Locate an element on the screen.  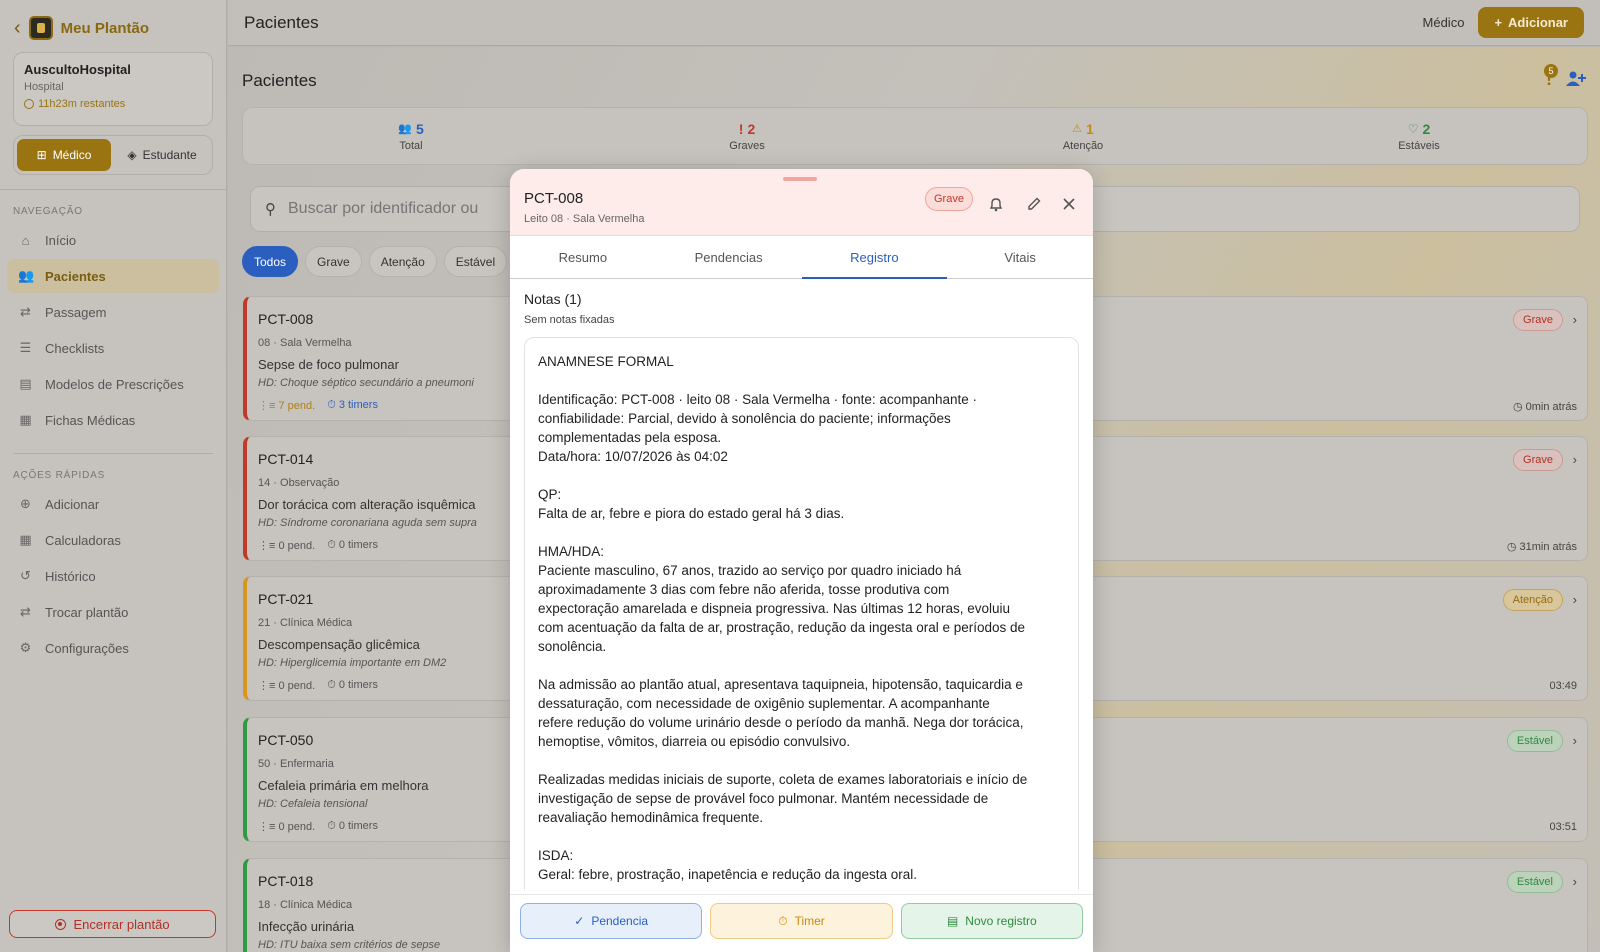
quick-item-trocar: ⇄ Trocar plantão is located at coordinates (113, 612).